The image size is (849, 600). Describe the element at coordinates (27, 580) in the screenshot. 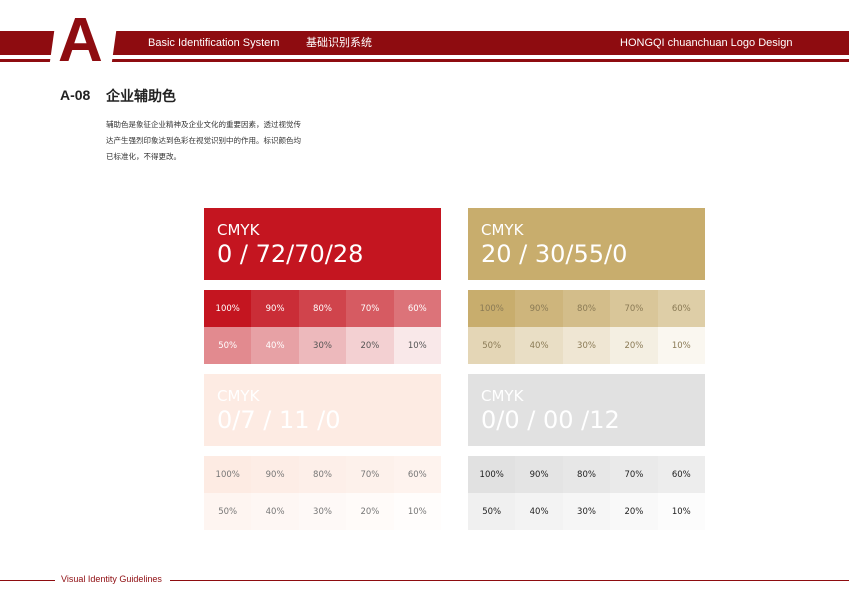

I see `footer-rule-left` at that location.